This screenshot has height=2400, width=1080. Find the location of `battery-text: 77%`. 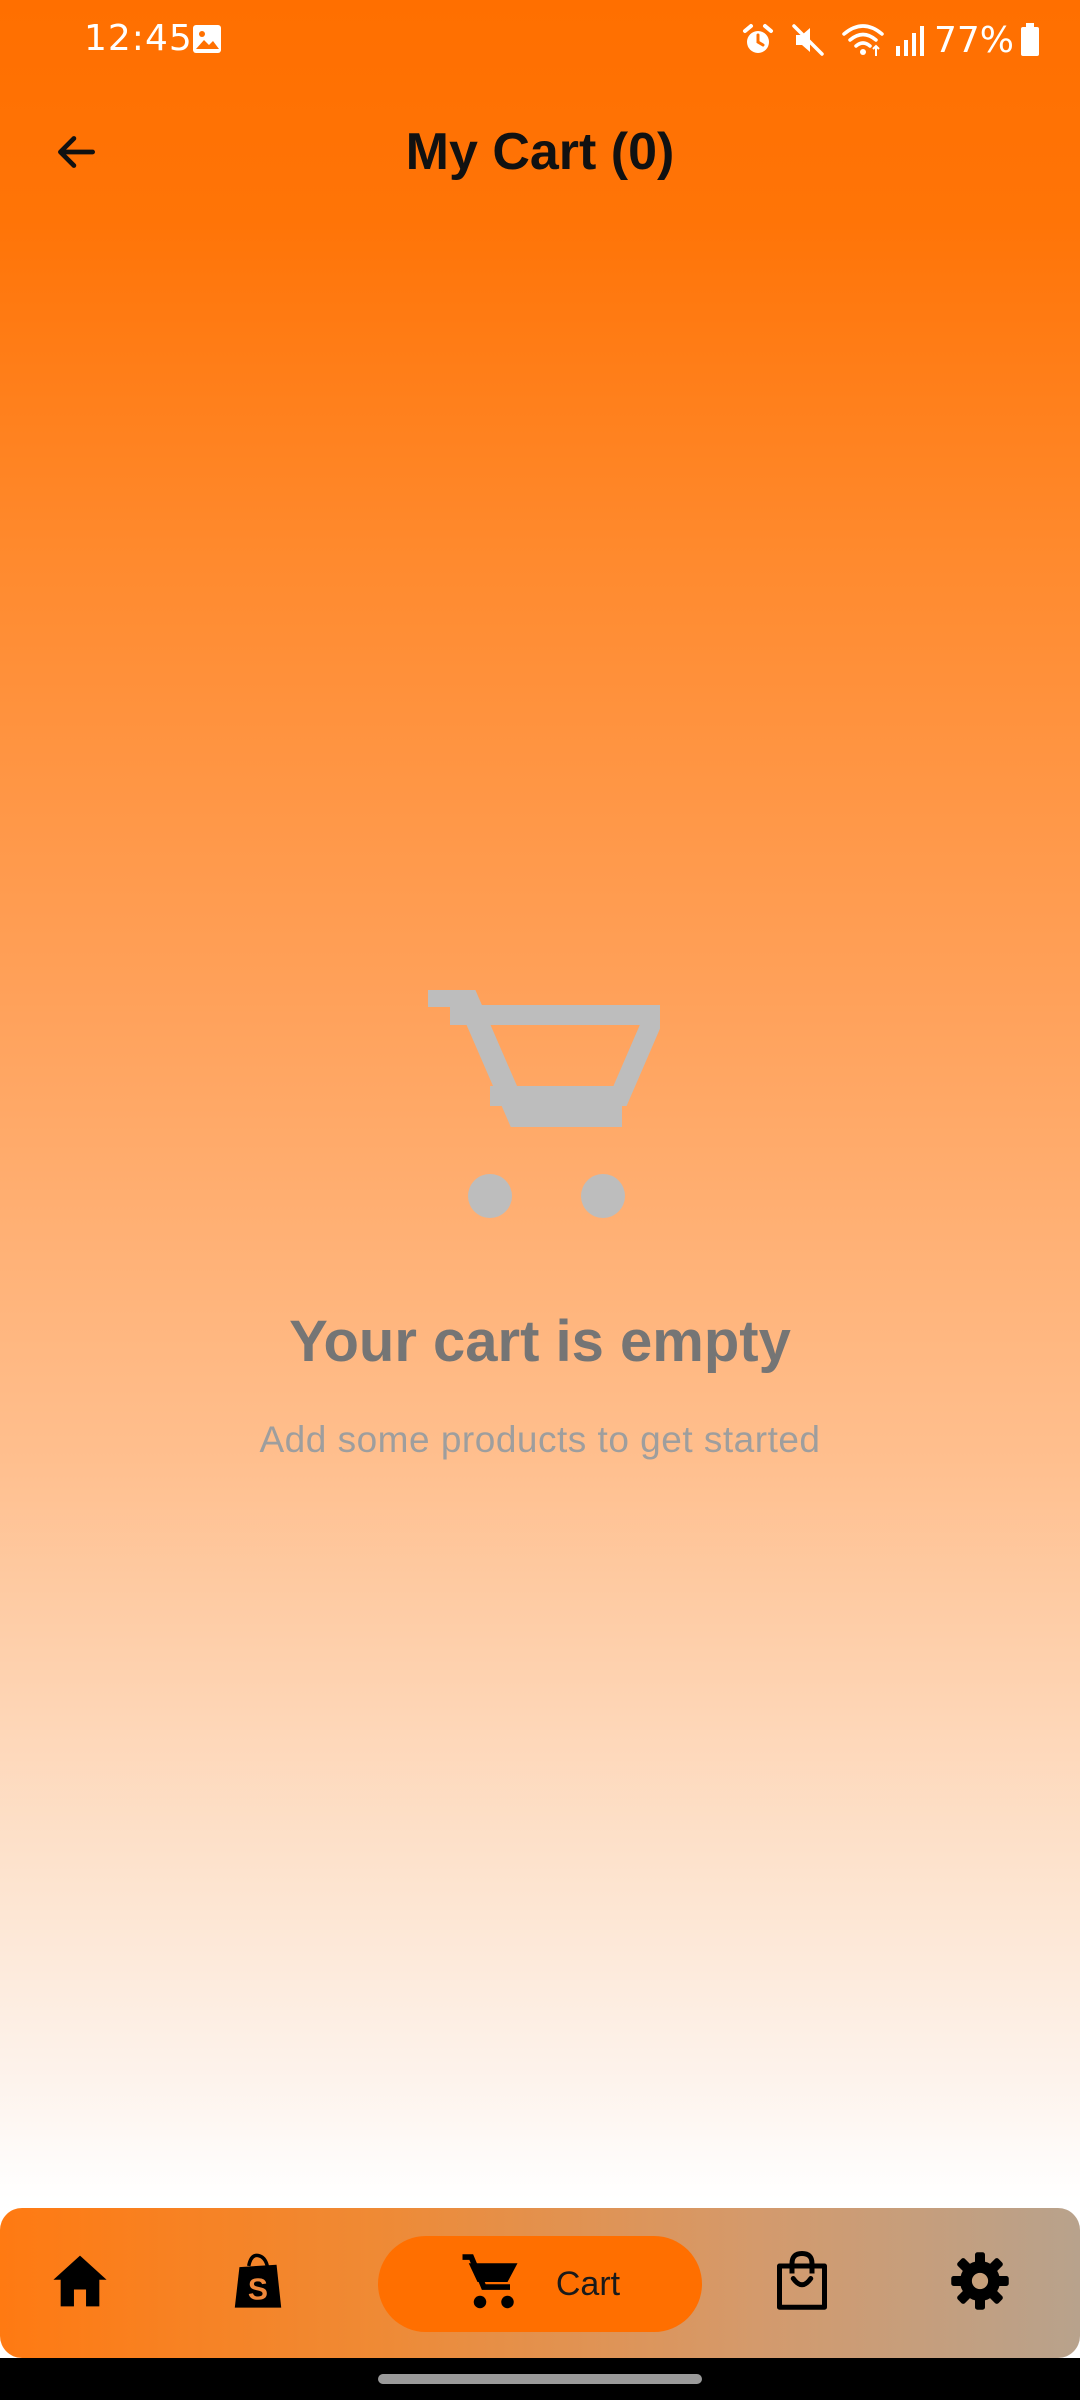

battery-text: 77% is located at coordinates (973, 40).